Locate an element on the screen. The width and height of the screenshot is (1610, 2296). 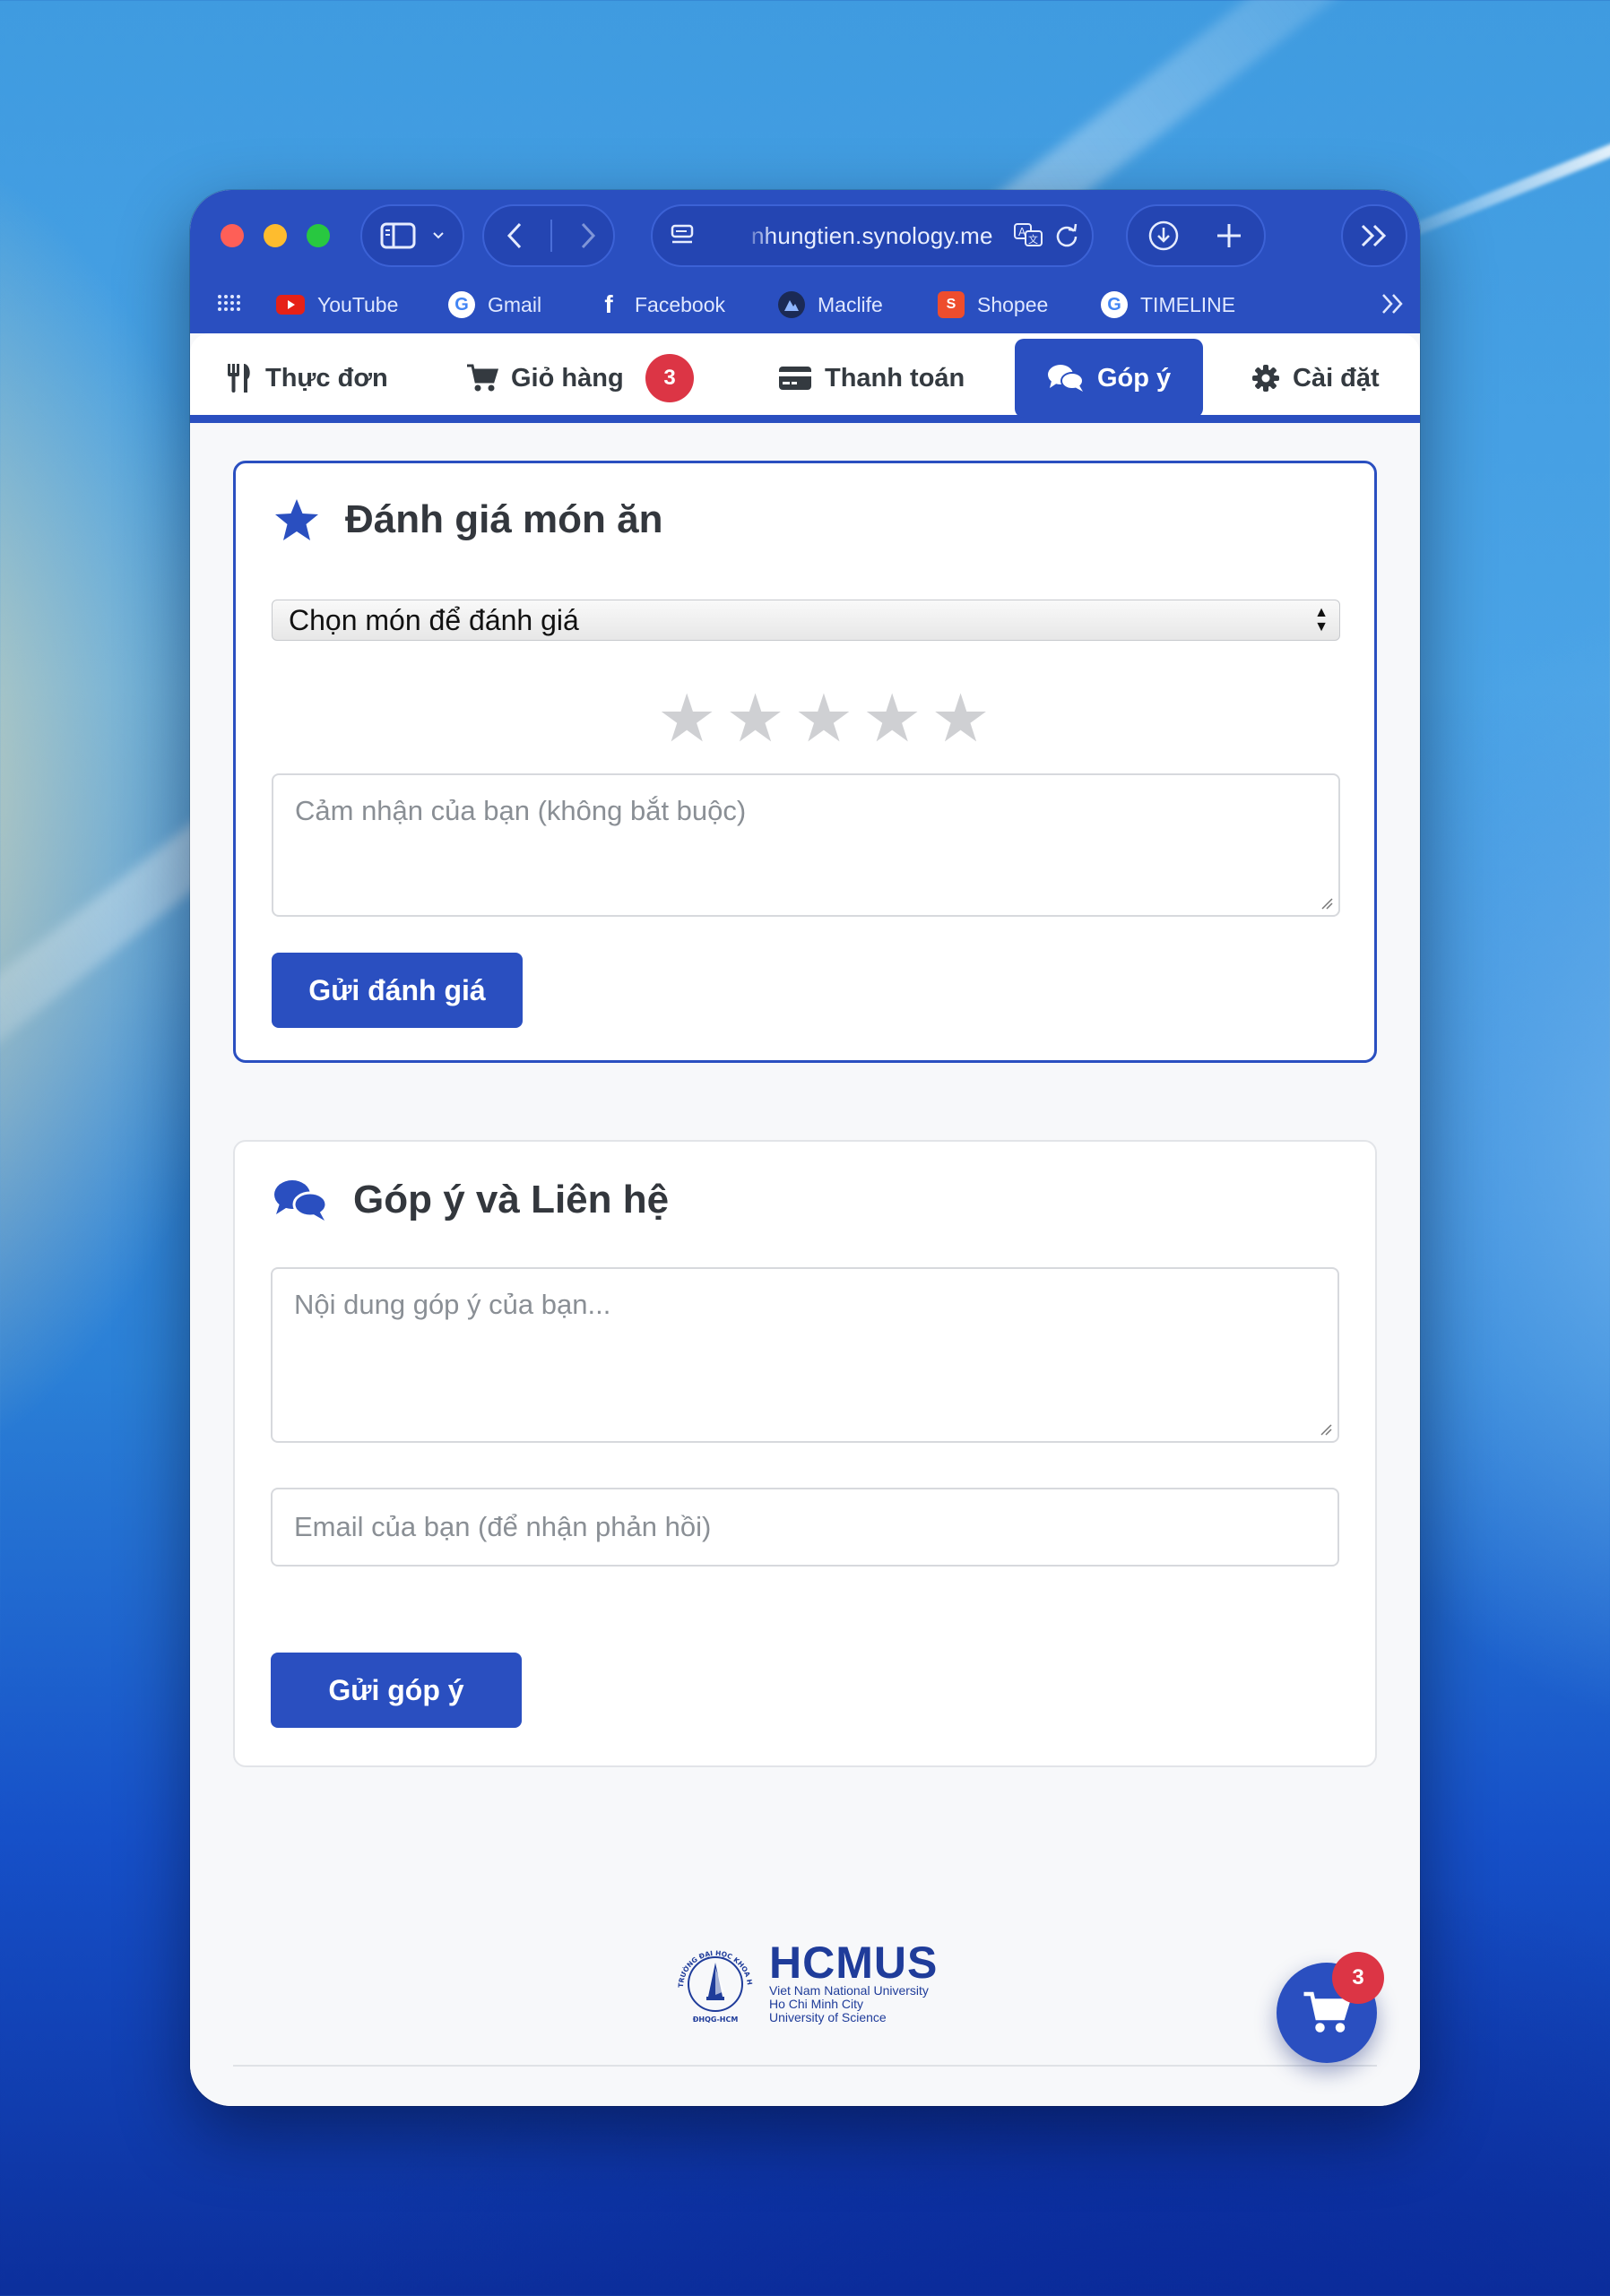
sidebar-toggle-button is located at coordinates (412, 236).